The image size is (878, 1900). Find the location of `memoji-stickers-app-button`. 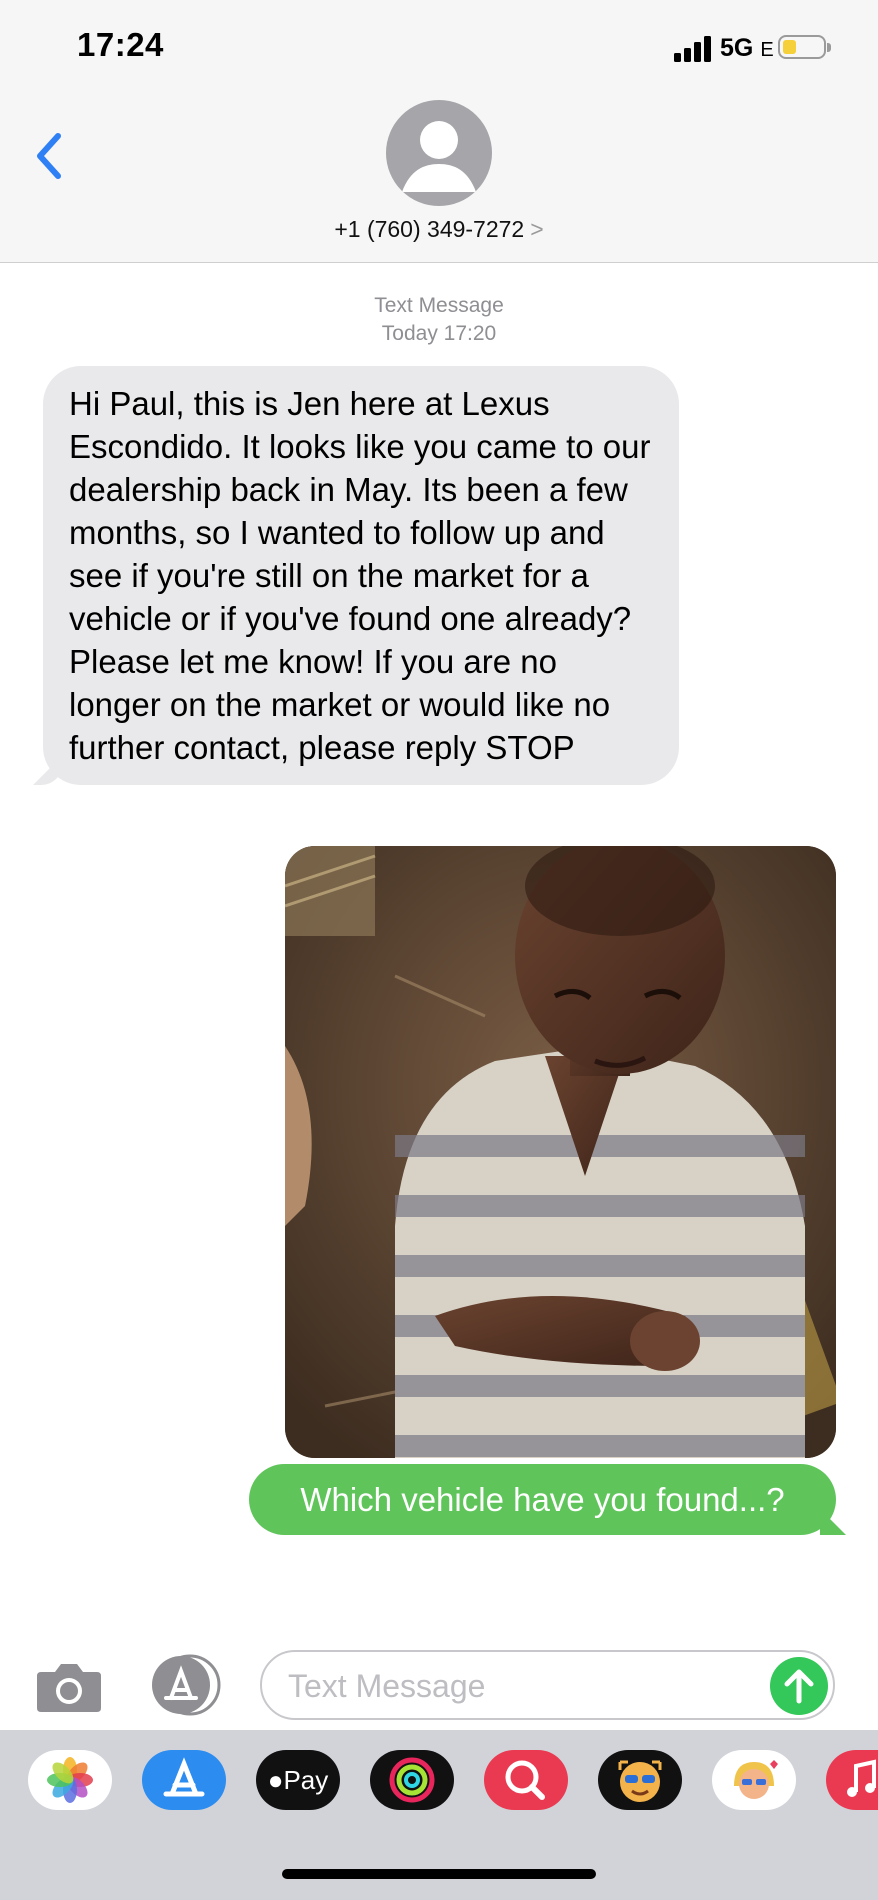

memoji-stickers-app-button is located at coordinates (754, 1780).